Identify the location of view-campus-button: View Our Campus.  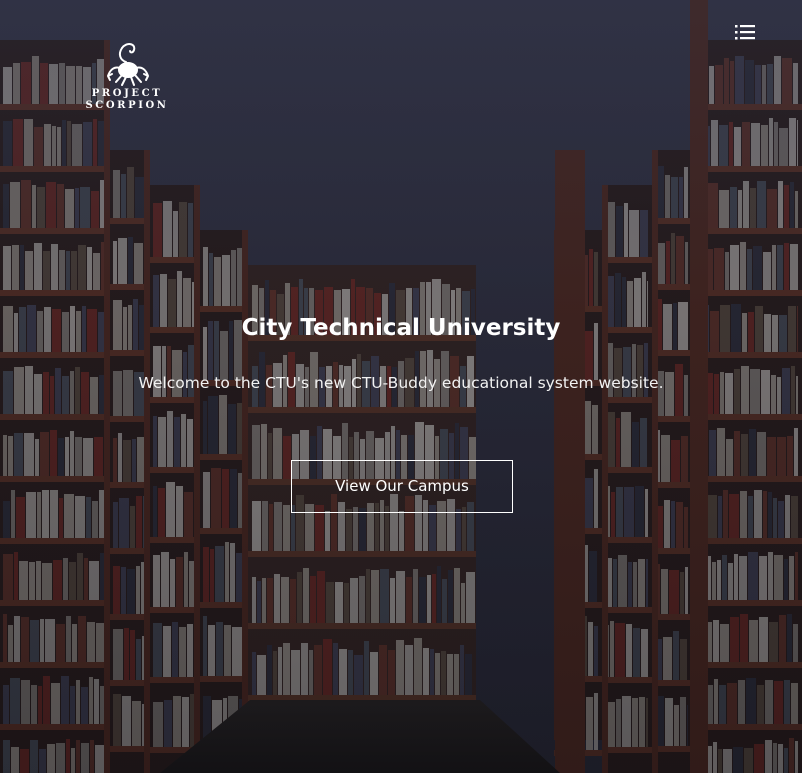
(402, 486).